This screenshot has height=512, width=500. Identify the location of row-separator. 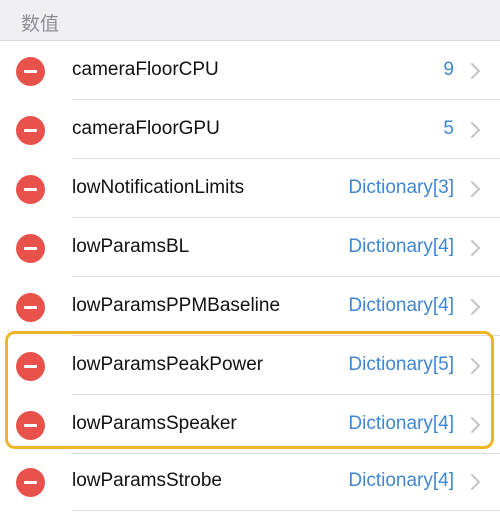
(286, 510).